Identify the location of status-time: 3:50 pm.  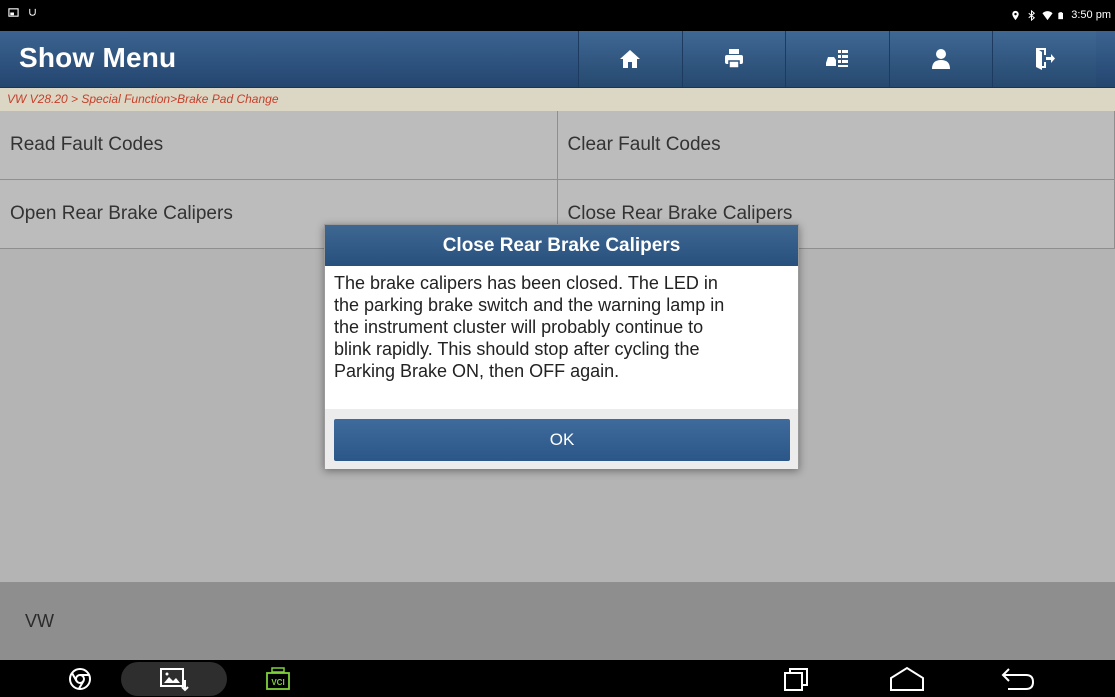
(1091, 15).